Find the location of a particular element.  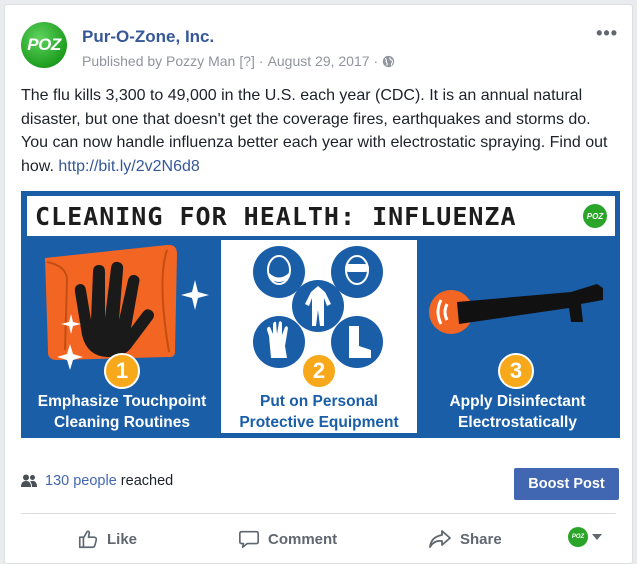

step-label-1: Emphasize Touchpoint Cleaning Routines is located at coordinates (122, 412).